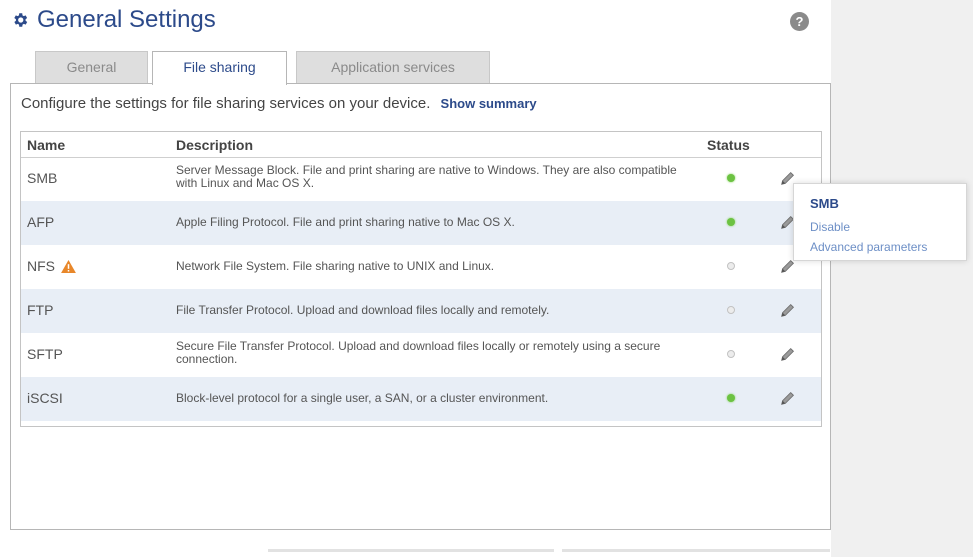 The image size is (973, 557). I want to click on footer-divider-right, so click(696, 550).